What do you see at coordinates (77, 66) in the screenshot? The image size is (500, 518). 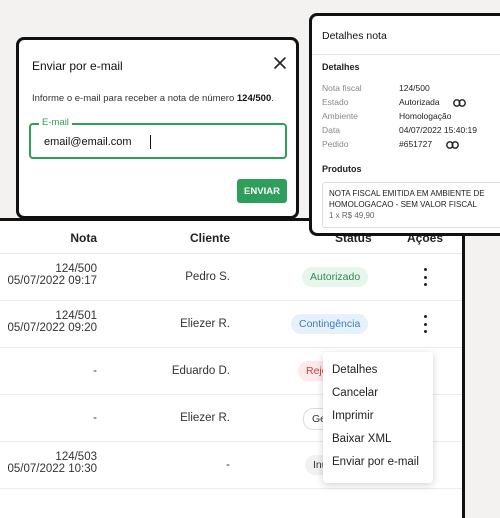 I see `dialog-title: Enviar por e-mail` at bounding box center [77, 66].